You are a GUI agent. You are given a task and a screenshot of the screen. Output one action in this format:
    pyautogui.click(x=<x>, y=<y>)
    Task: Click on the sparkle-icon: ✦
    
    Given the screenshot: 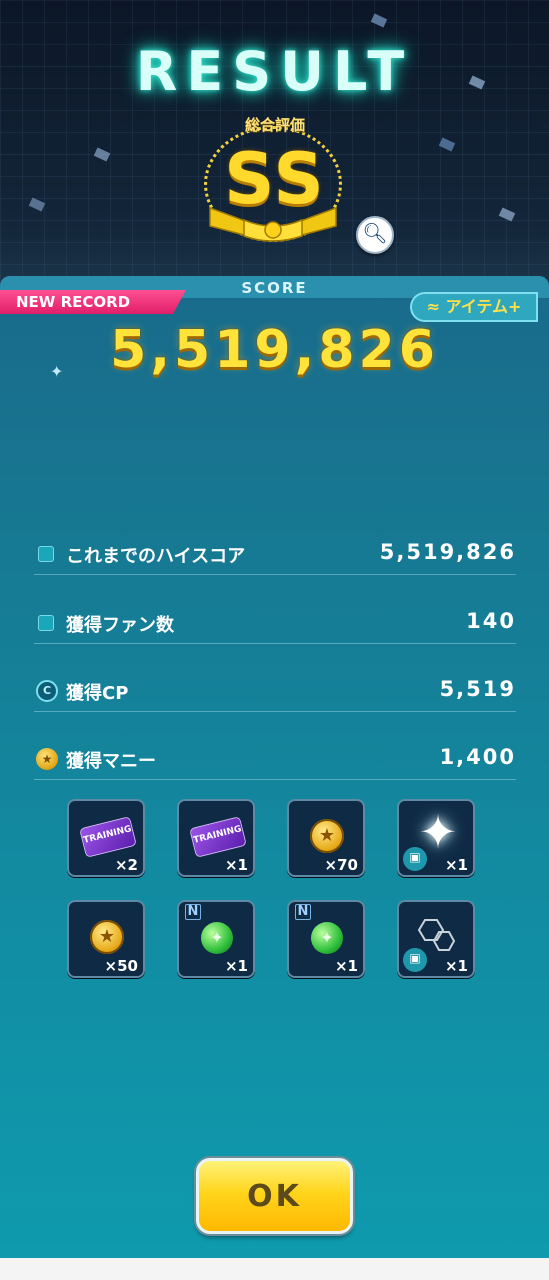 What is the action you would take?
    pyautogui.click(x=57, y=371)
    